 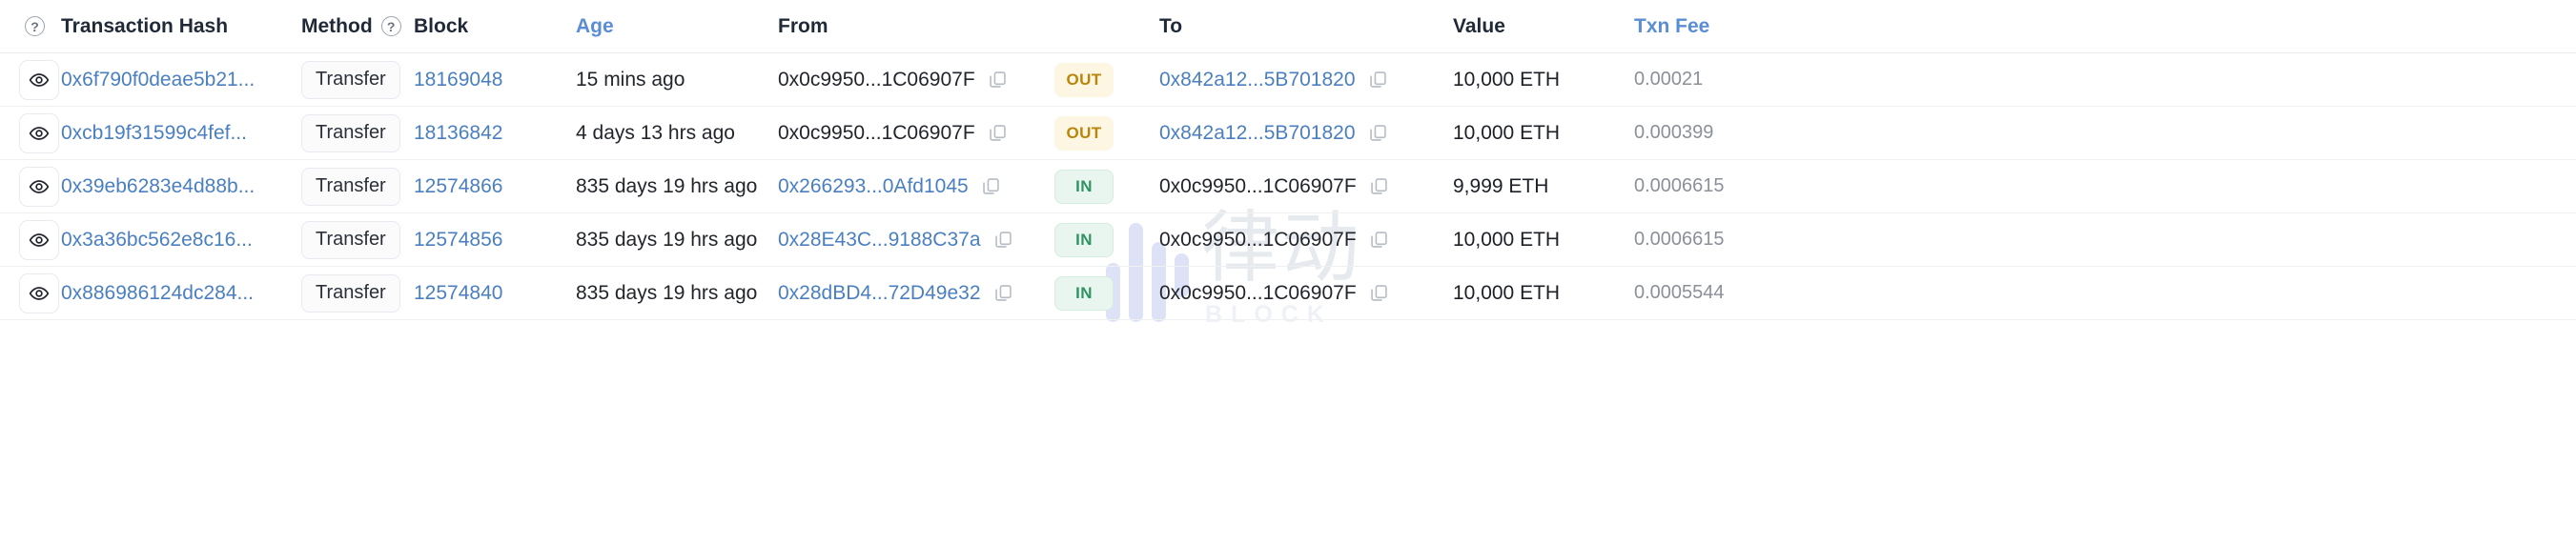 What do you see at coordinates (879, 294) in the screenshot?
I see `from-address: 0x28dBD4...72D49e32` at bounding box center [879, 294].